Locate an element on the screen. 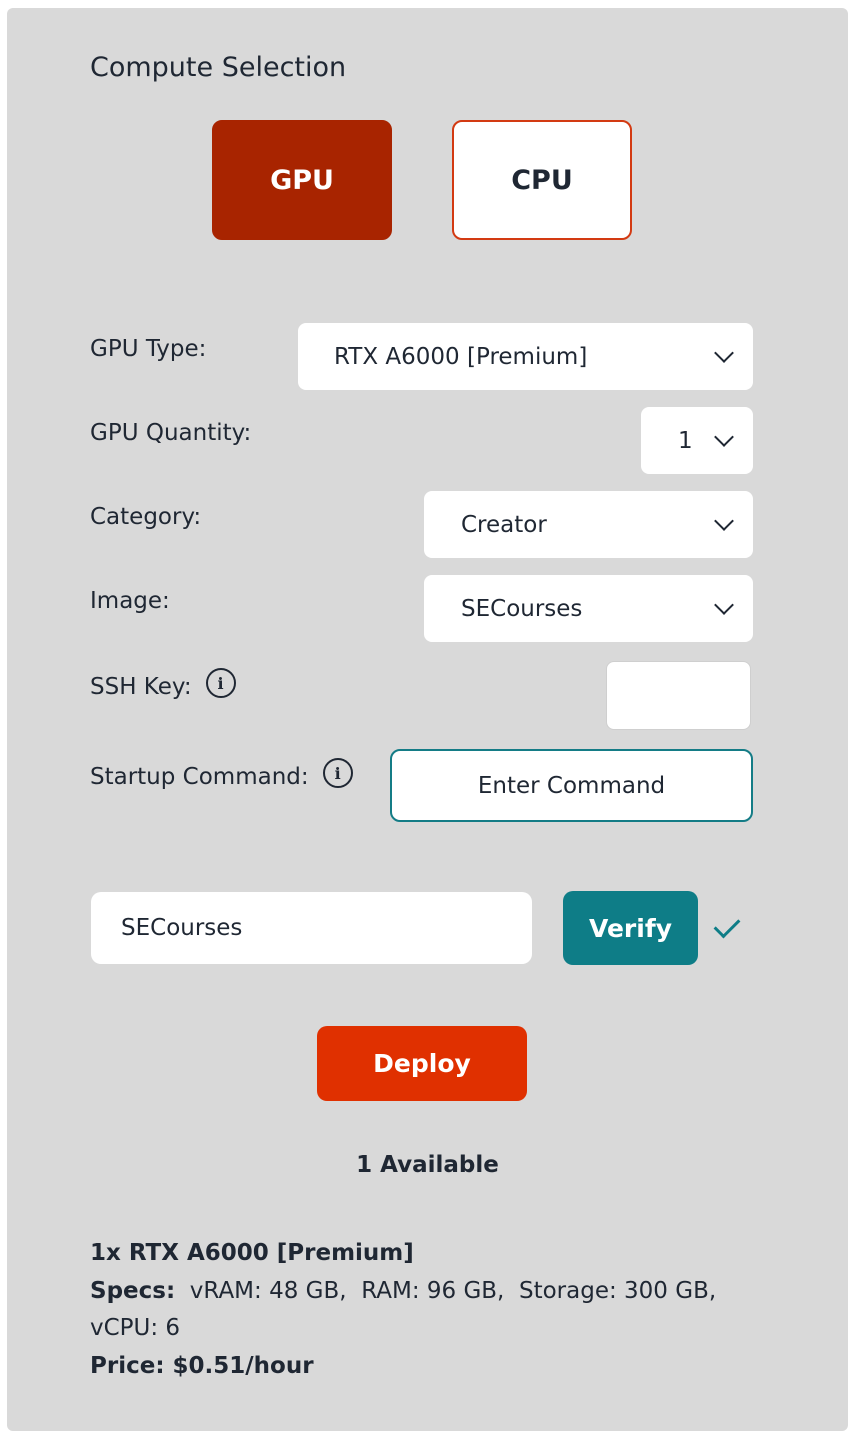  ssh-key-field is located at coordinates (678, 695).